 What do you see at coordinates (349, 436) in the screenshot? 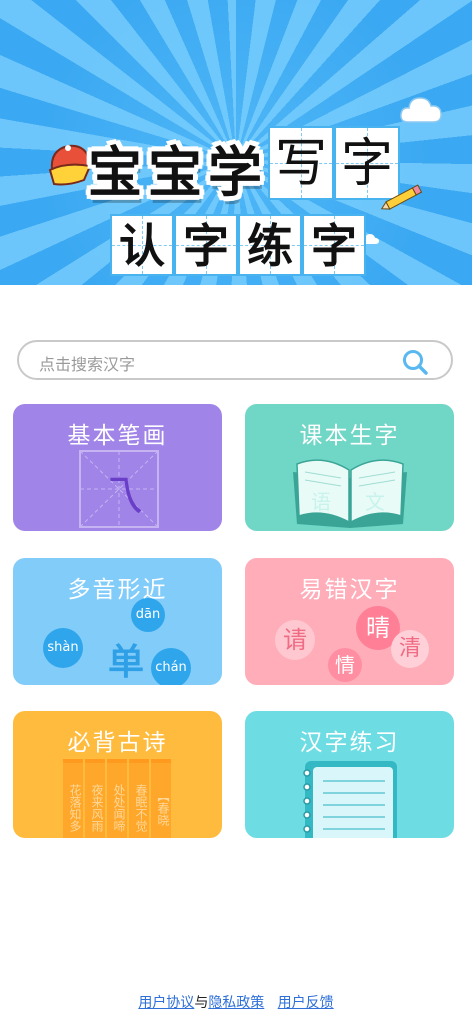
I see `card-title: 课本生字` at bounding box center [349, 436].